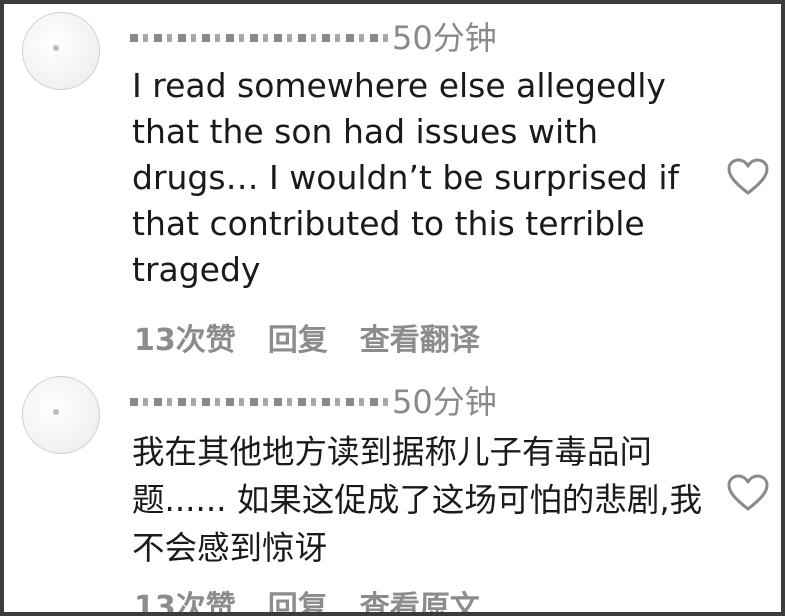  What do you see at coordinates (420, 597) in the screenshot?
I see `original-text-link: 查看原文` at bounding box center [420, 597].